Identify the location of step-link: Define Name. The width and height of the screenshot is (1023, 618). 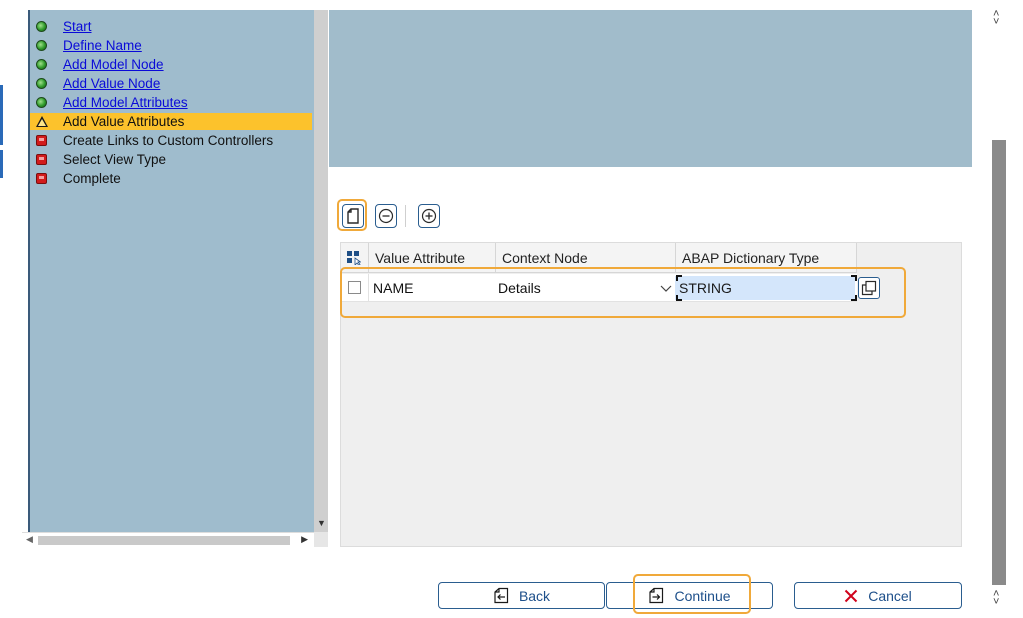
(102, 45).